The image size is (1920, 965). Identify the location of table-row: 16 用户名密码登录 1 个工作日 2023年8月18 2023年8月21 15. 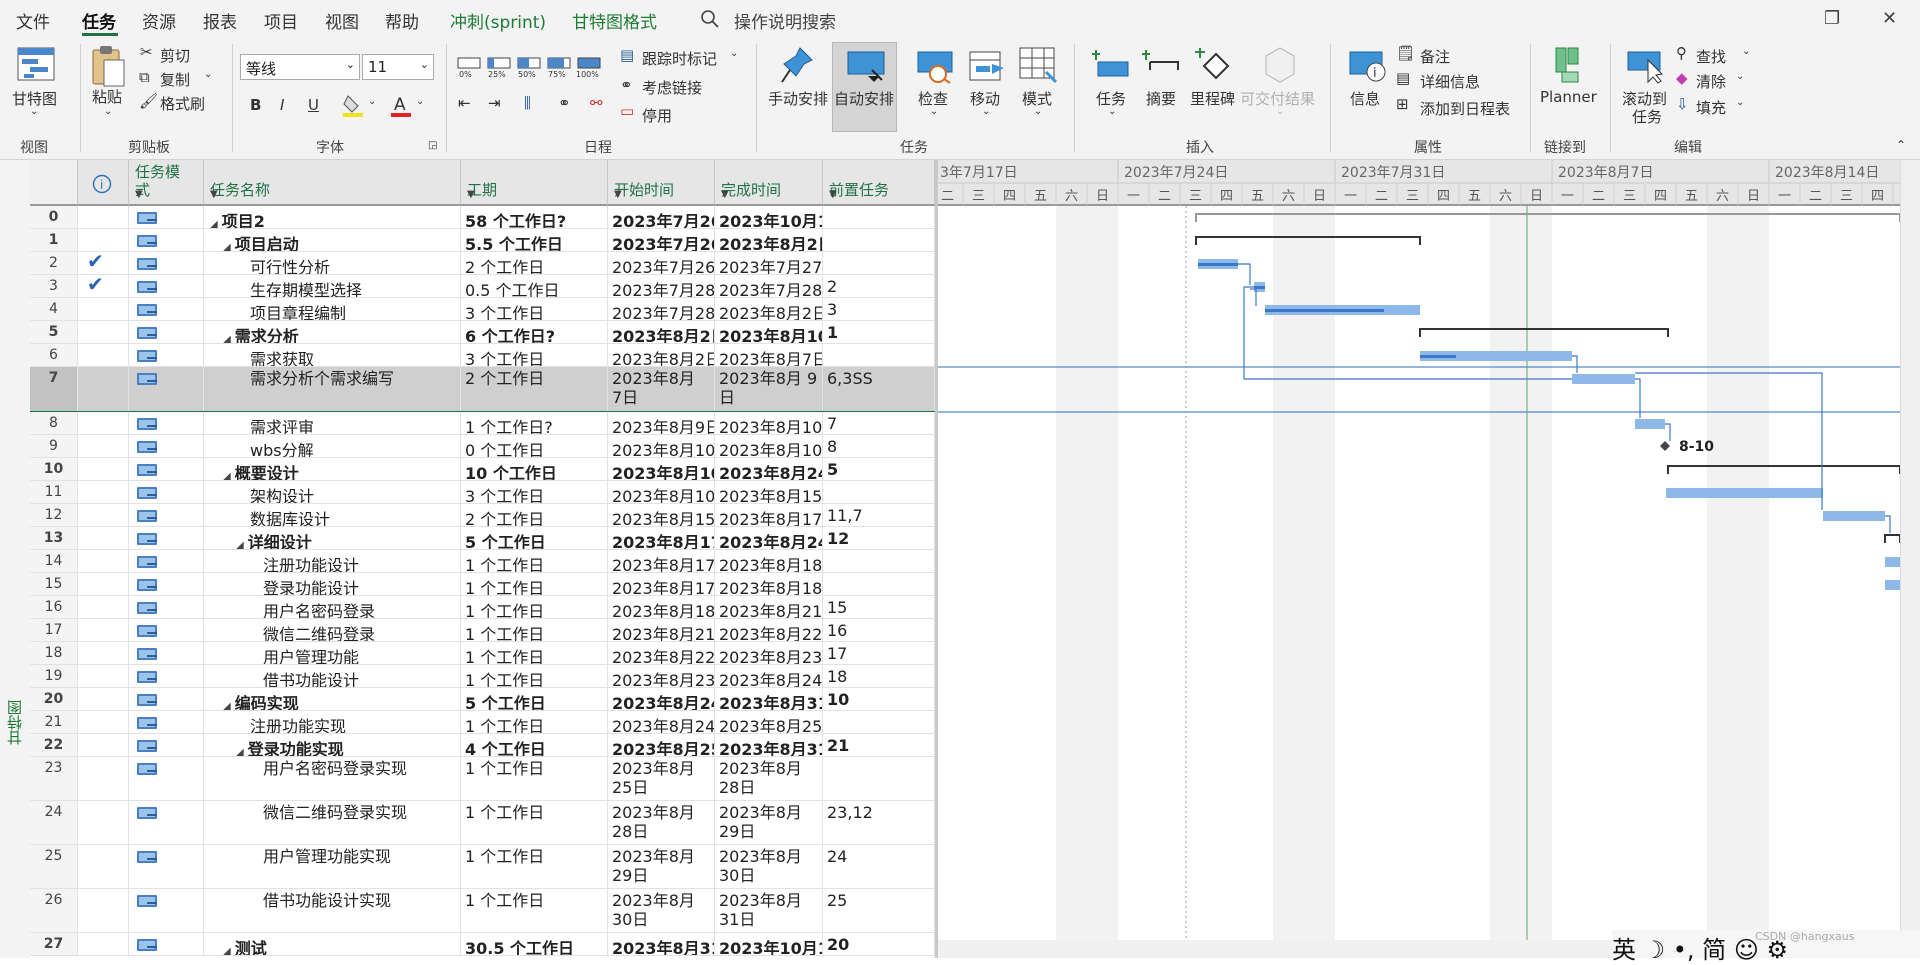
(482, 607).